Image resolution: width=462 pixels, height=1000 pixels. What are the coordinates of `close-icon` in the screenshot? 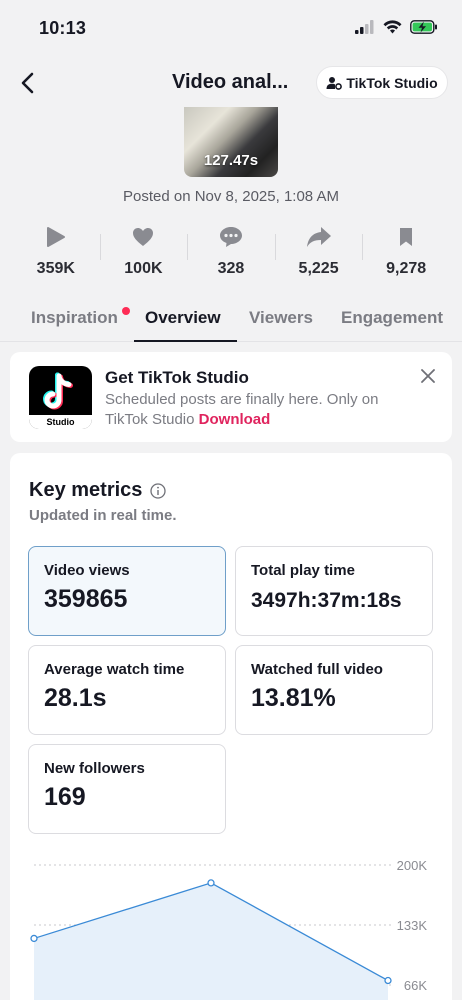 It's located at (428, 376).